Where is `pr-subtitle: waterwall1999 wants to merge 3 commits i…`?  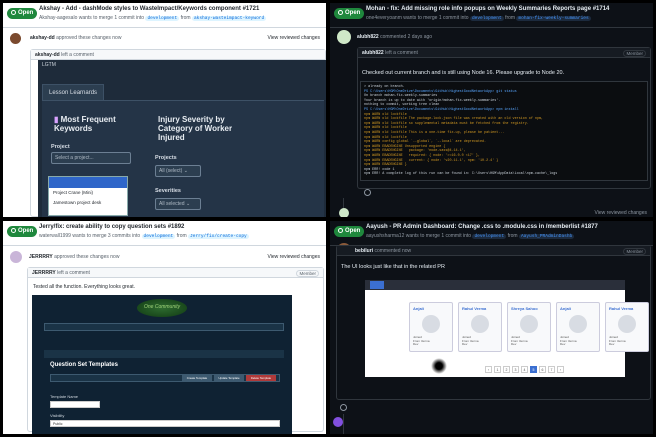 pr-subtitle: waterwall1999 wants to merge 3 commits i… is located at coordinates (144, 236).